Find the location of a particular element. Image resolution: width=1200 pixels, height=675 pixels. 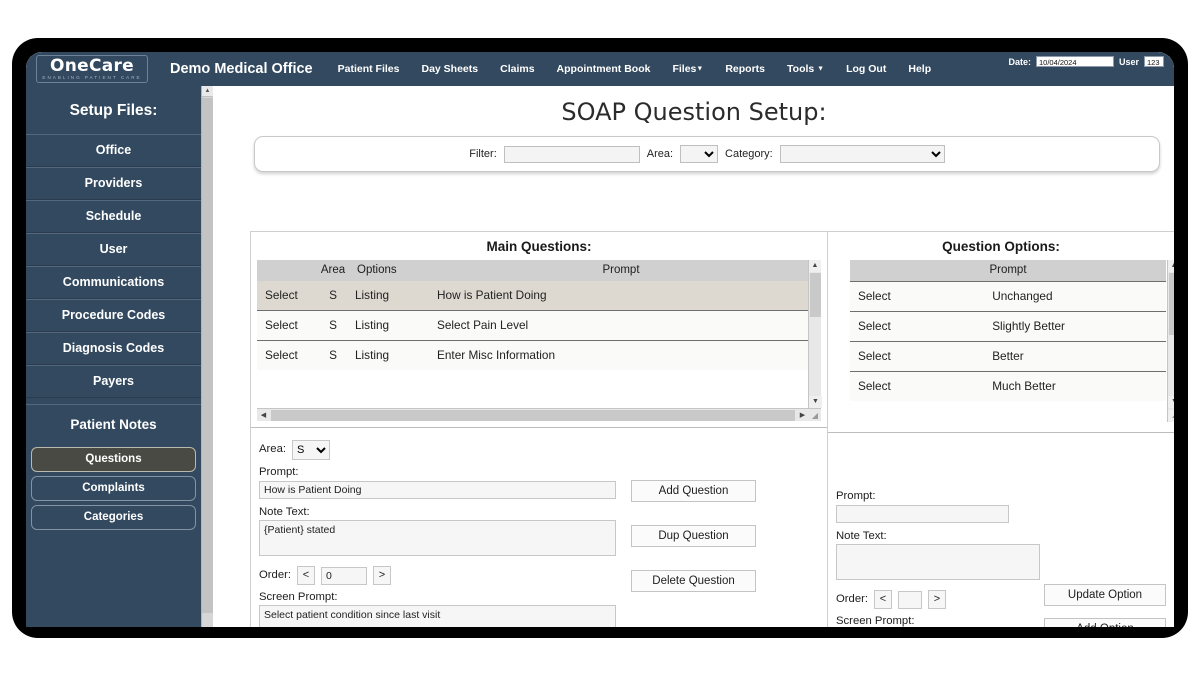

option-order-next-button: > is located at coordinates (937, 599).